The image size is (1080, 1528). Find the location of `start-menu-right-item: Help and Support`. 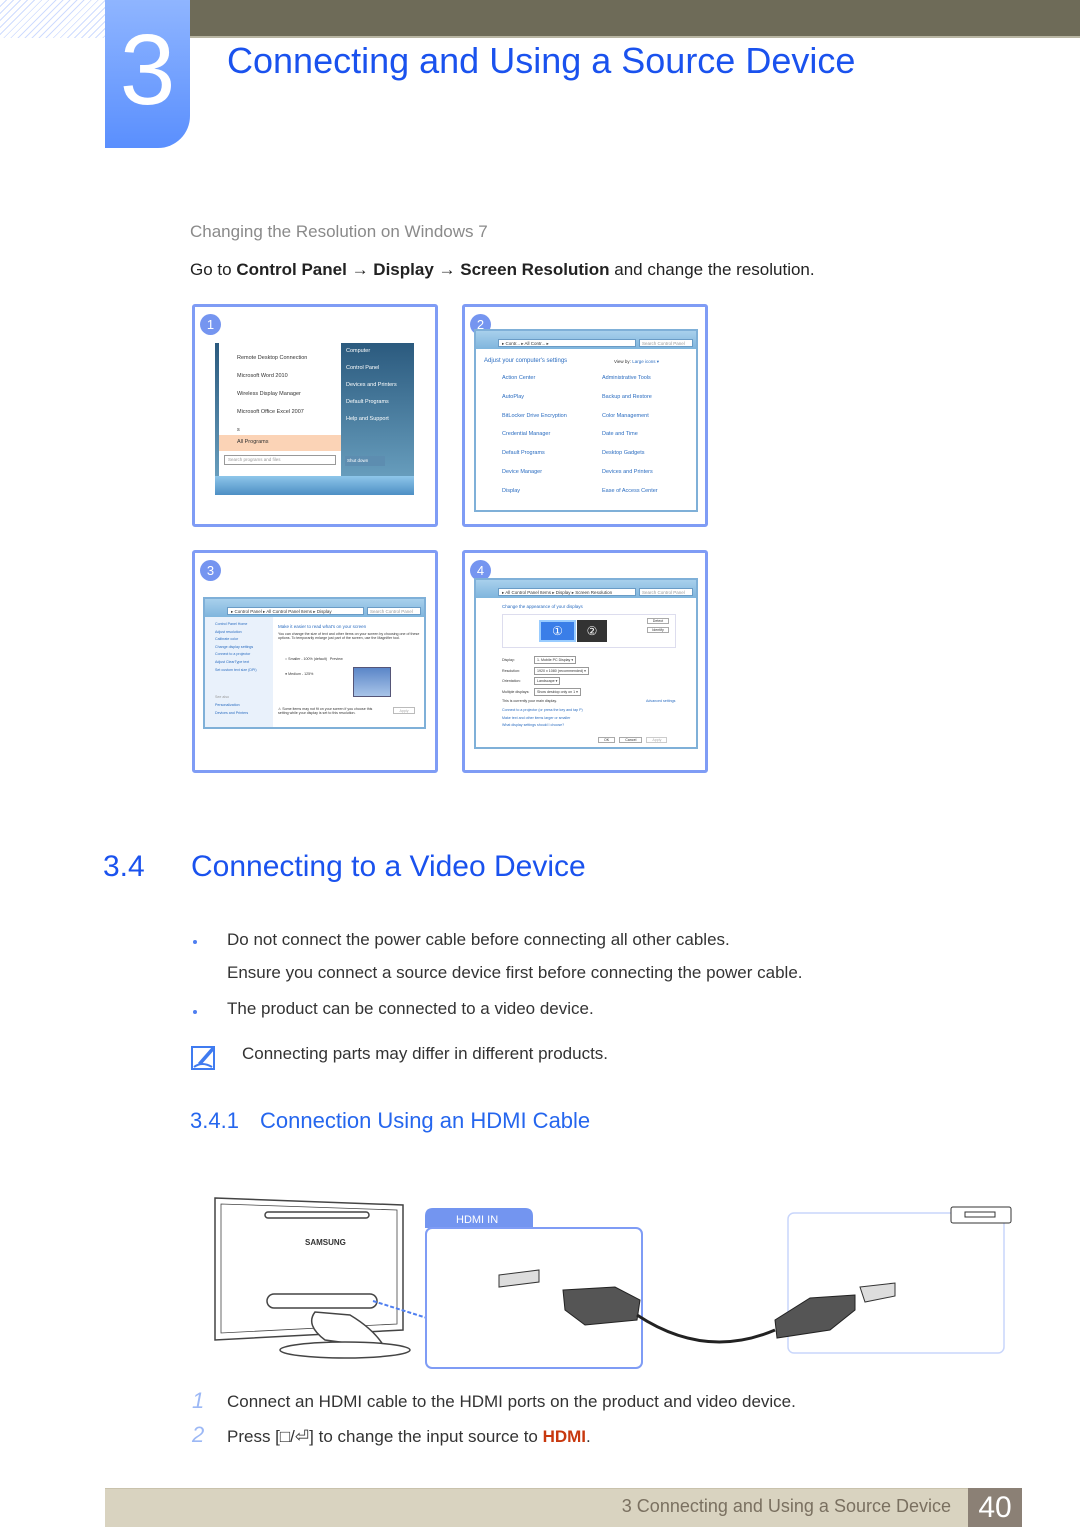

start-menu-right-item: Help and Support is located at coordinates (367, 419).